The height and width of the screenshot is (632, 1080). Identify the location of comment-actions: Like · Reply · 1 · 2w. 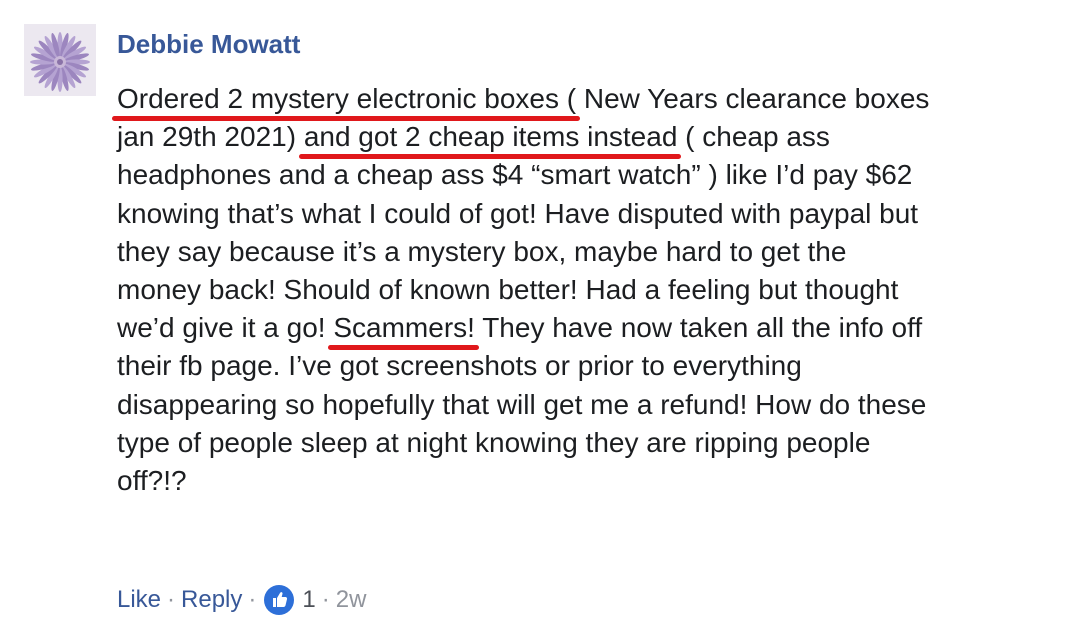
(241, 600).